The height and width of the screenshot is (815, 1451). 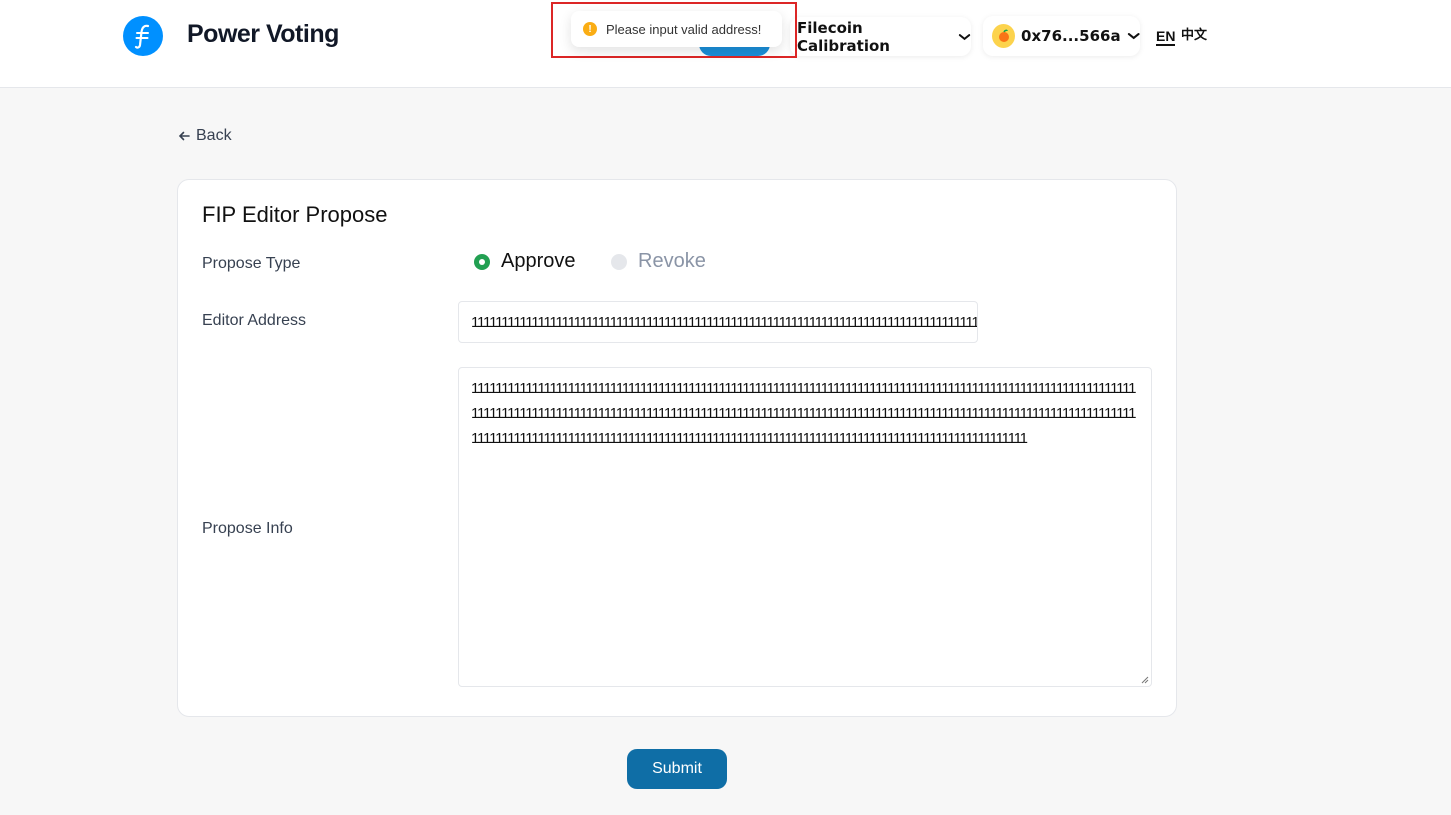 What do you see at coordinates (1004, 36) in the screenshot?
I see `wallet-avatar-icon` at bounding box center [1004, 36].